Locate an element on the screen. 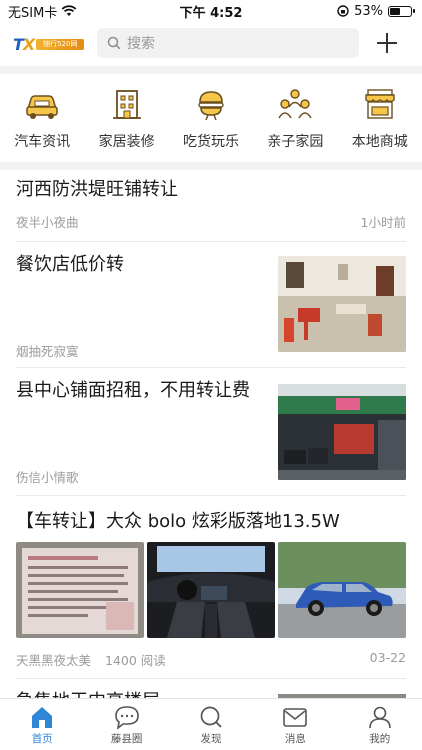  tab-discover: 发现 is located at coordinates (211, 724).